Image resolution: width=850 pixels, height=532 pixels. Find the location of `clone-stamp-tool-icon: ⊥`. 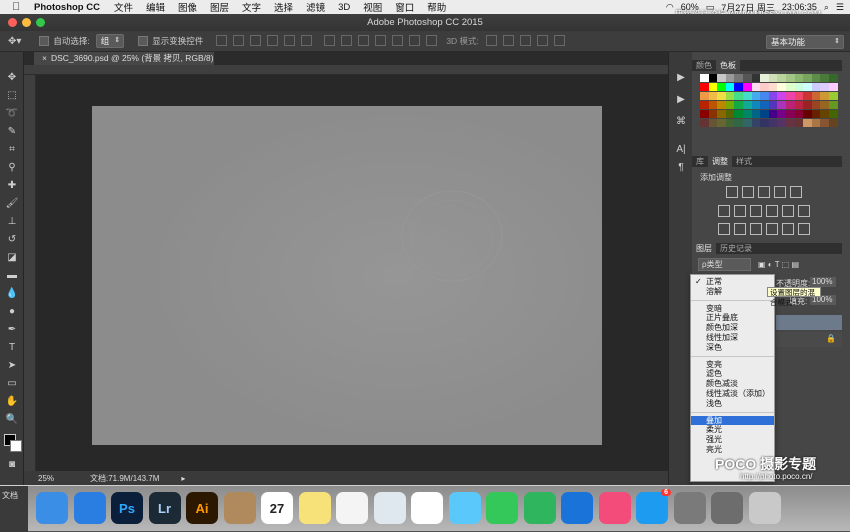

clone-stamp-tool-icon: ⊥ is located at coordinates (12, 221).